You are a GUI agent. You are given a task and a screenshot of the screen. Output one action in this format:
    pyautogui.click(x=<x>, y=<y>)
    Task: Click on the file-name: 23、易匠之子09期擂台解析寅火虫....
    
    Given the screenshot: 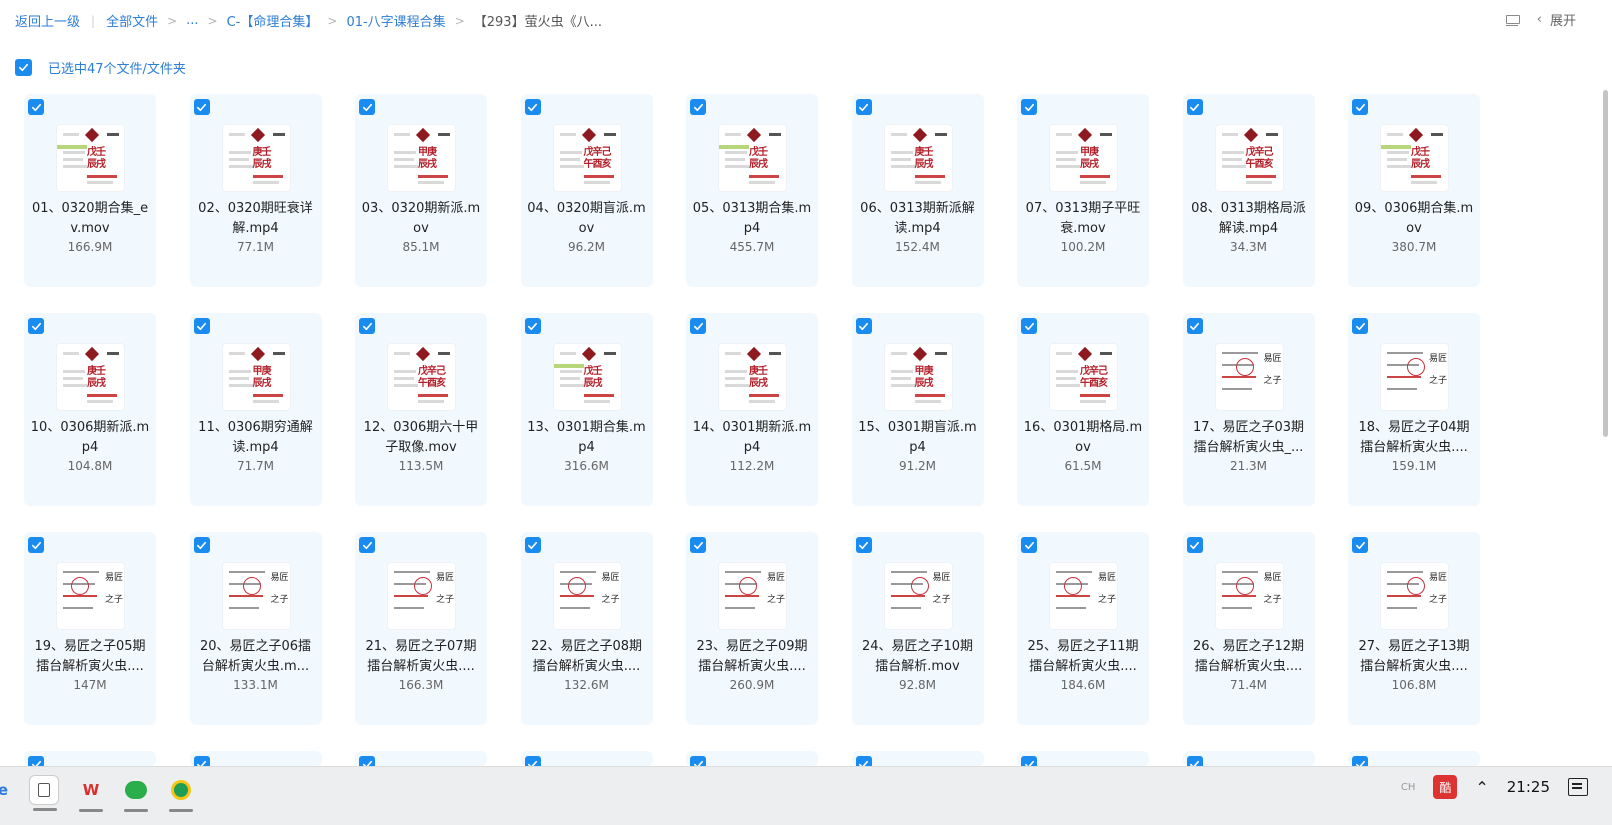 What is the action you would take?
    pyautogui.click(x=752, y=657)
    